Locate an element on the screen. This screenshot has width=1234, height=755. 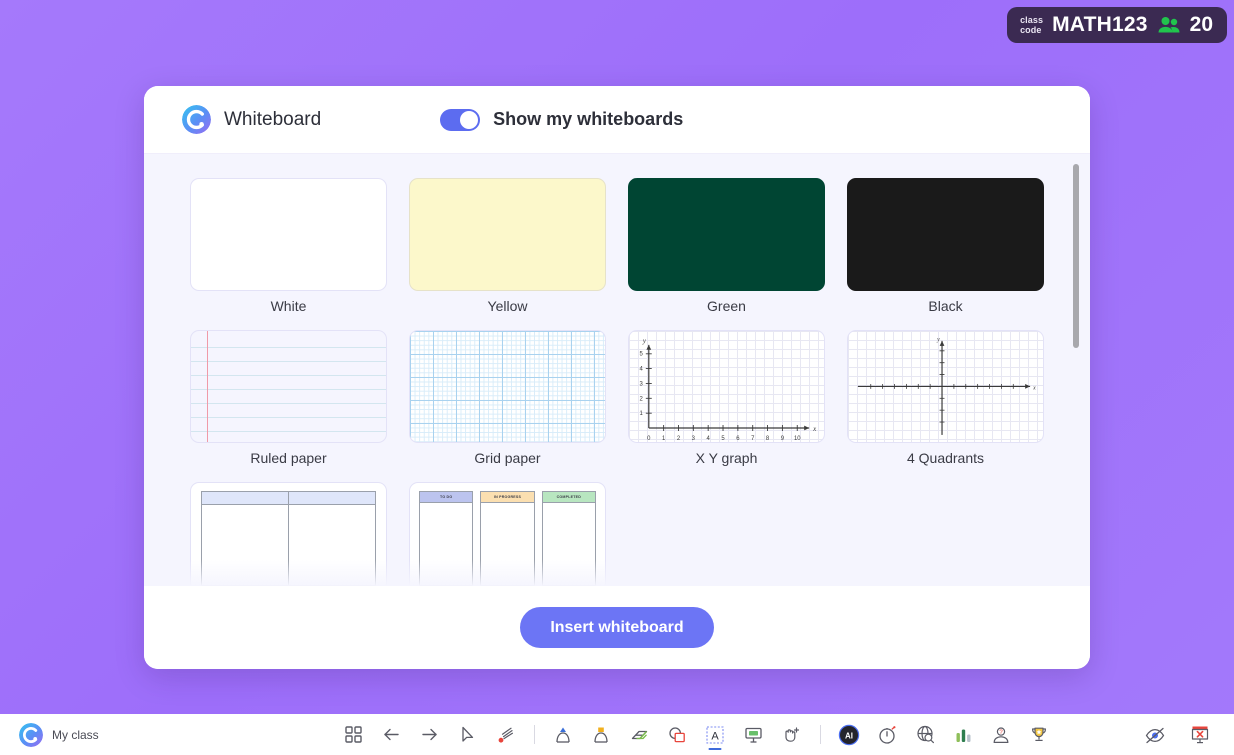
arrow-left-icon is located at coordinates (391, 734).